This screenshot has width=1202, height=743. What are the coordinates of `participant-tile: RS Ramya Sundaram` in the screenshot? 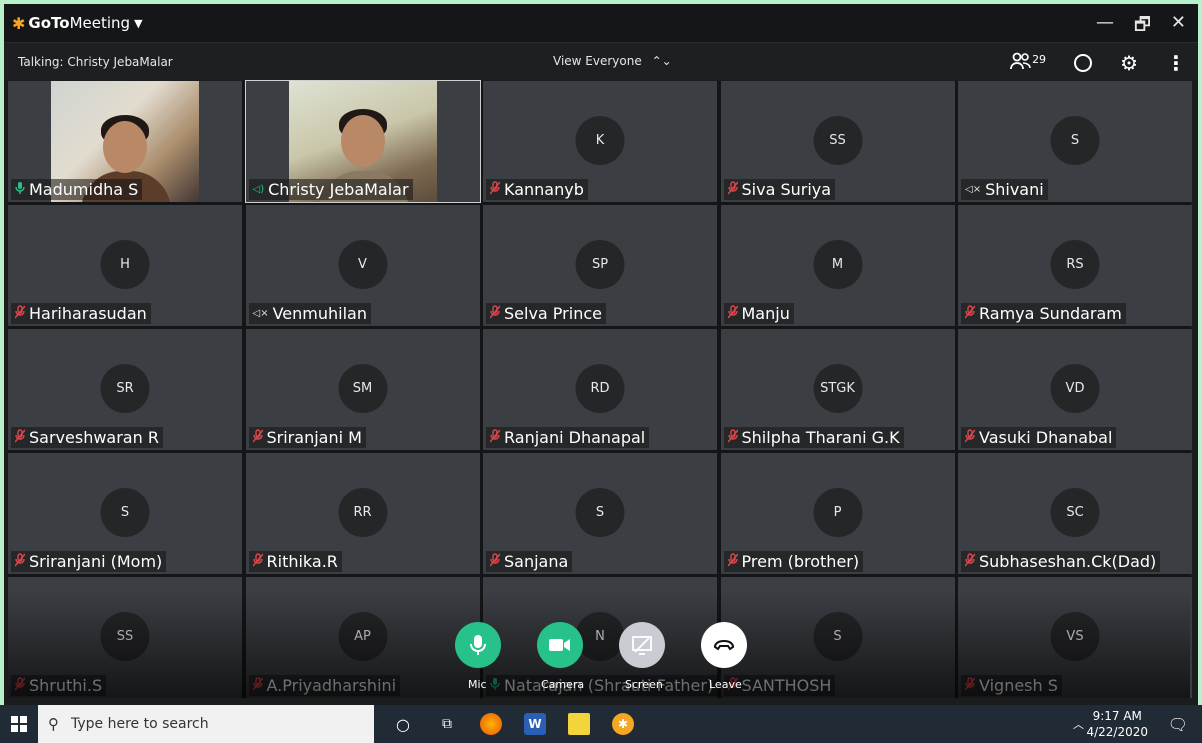 It's located at (1075, 265).